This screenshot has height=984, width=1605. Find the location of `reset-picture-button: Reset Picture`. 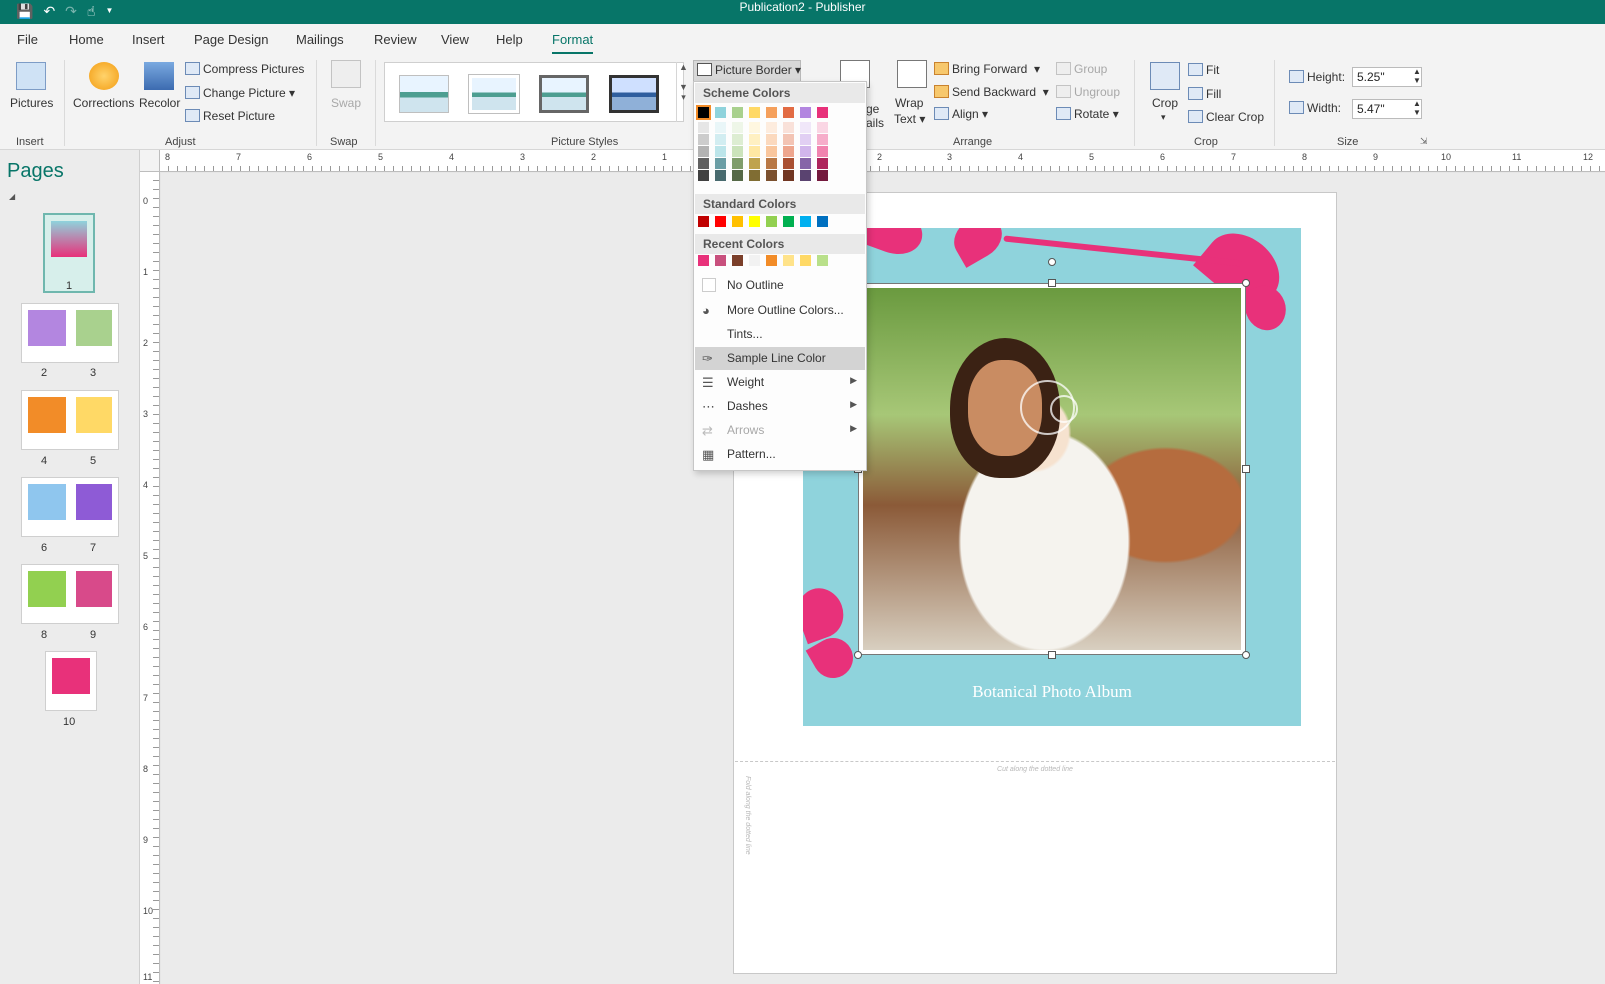

reset-picture-button: Reset Picture is located at coordinates (230, 116).